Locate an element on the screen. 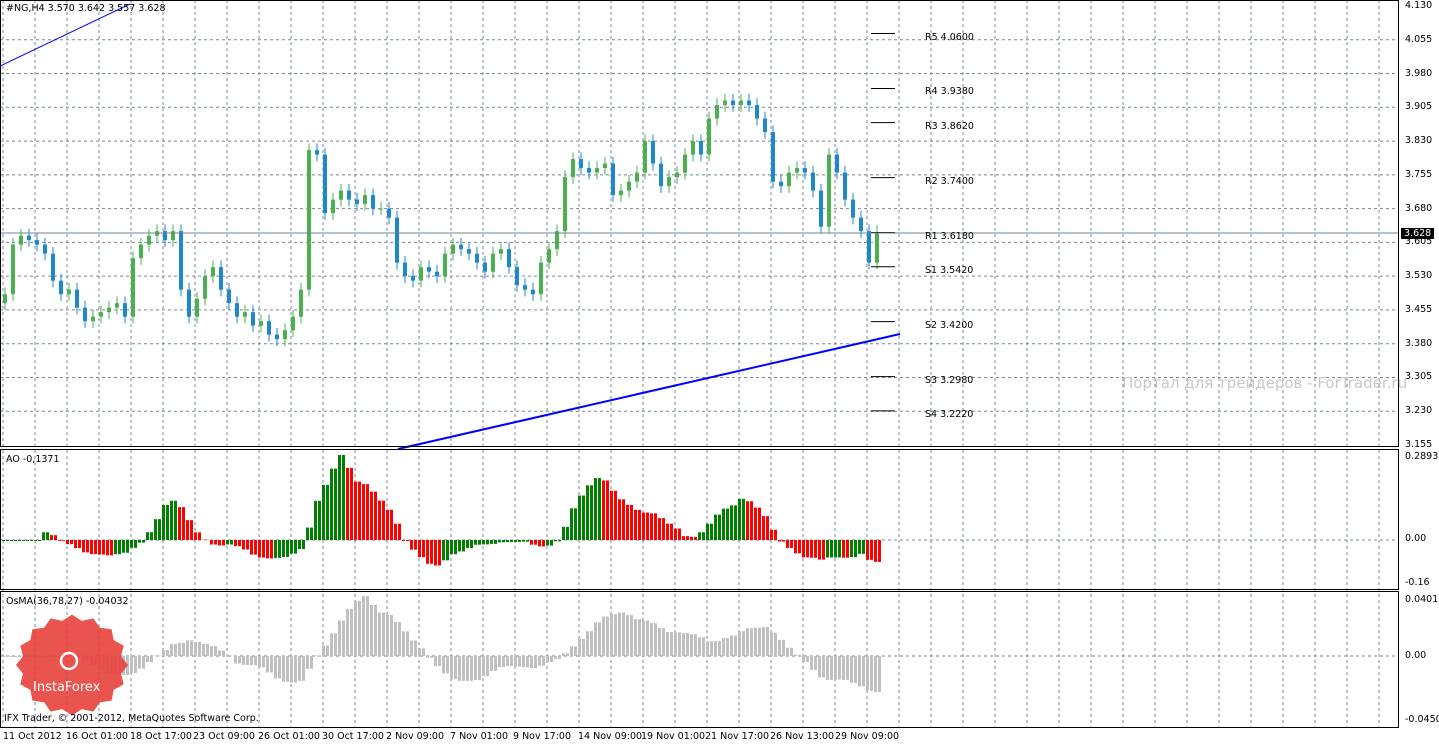 The height and width of the screenshot is (745, 1439). pivot-label: R3 3.8620 is located at coordinates (949, 126).